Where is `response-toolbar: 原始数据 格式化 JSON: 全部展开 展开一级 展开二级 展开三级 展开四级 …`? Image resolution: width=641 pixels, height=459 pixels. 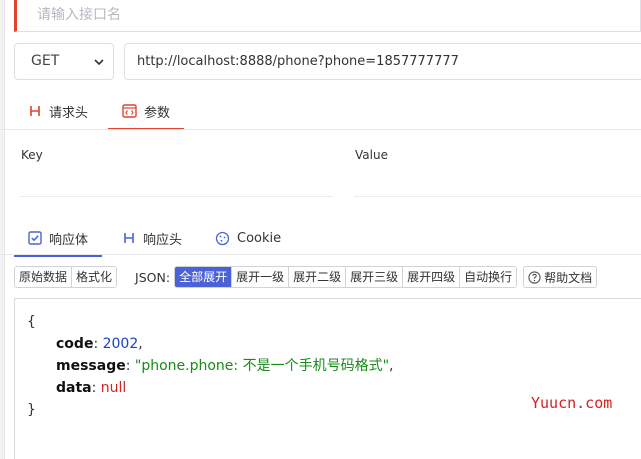 response-toolbar: 原始数据 格式化 JSON: 全部展开 展开一级 展开二级 展开三级 展开四级 … is located at coordinates (306, 277).